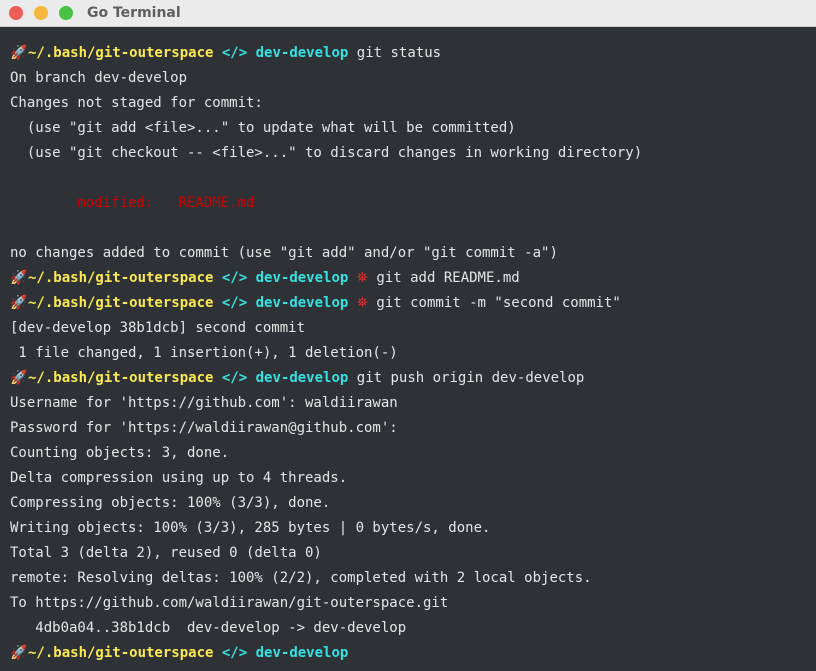  I want to click on command-text: git push origin dev-develop, so click(470, 378).